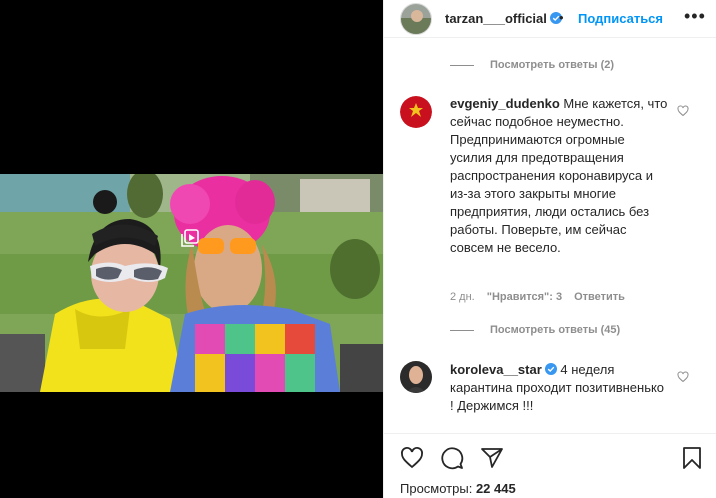 This screenshot has width=716, height=498. Describe the element at coordinates (552, 65) in the screenshot. I see `view-replies-label: Посмотреть ответы (2)` at that location.